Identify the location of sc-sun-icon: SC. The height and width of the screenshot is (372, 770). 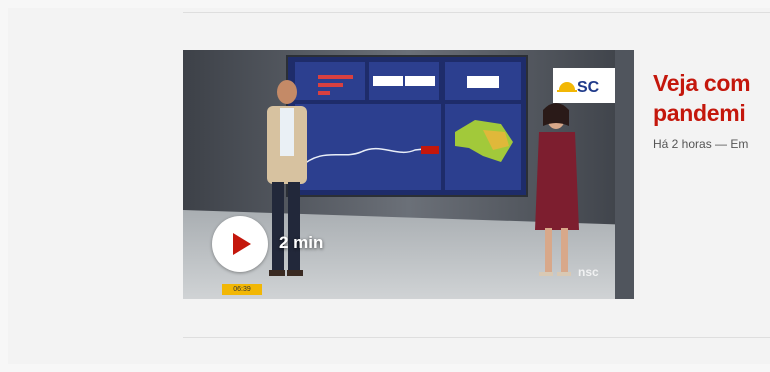
(578, 87).